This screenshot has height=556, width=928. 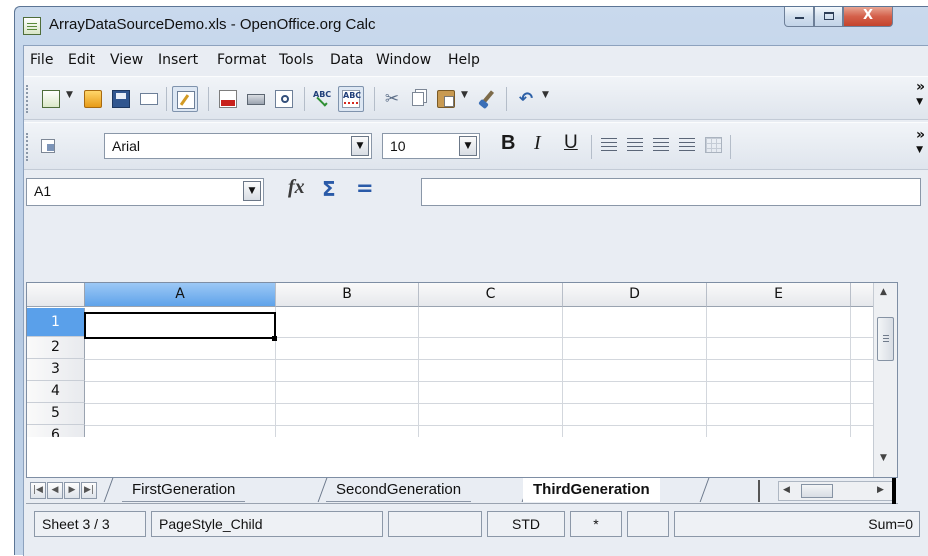 What do you see at coordinates (121, 99) in the screenshot?
I see `save-button` at bounding box center [121, 99].